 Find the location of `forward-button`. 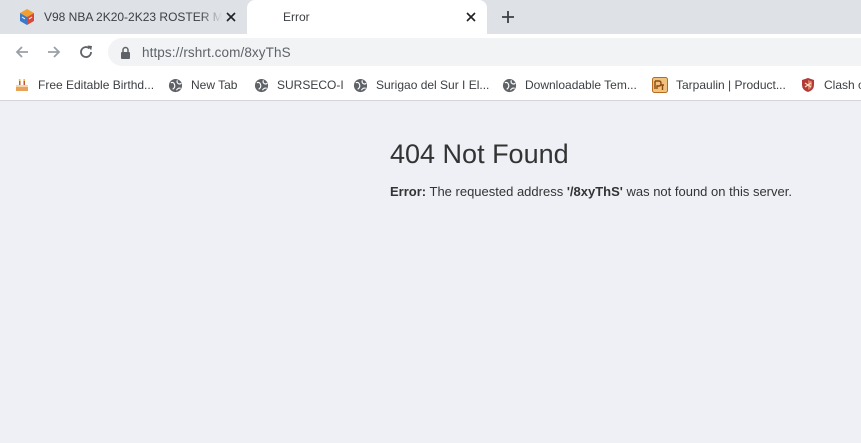

forward-button is located at coordinates (54, 52).